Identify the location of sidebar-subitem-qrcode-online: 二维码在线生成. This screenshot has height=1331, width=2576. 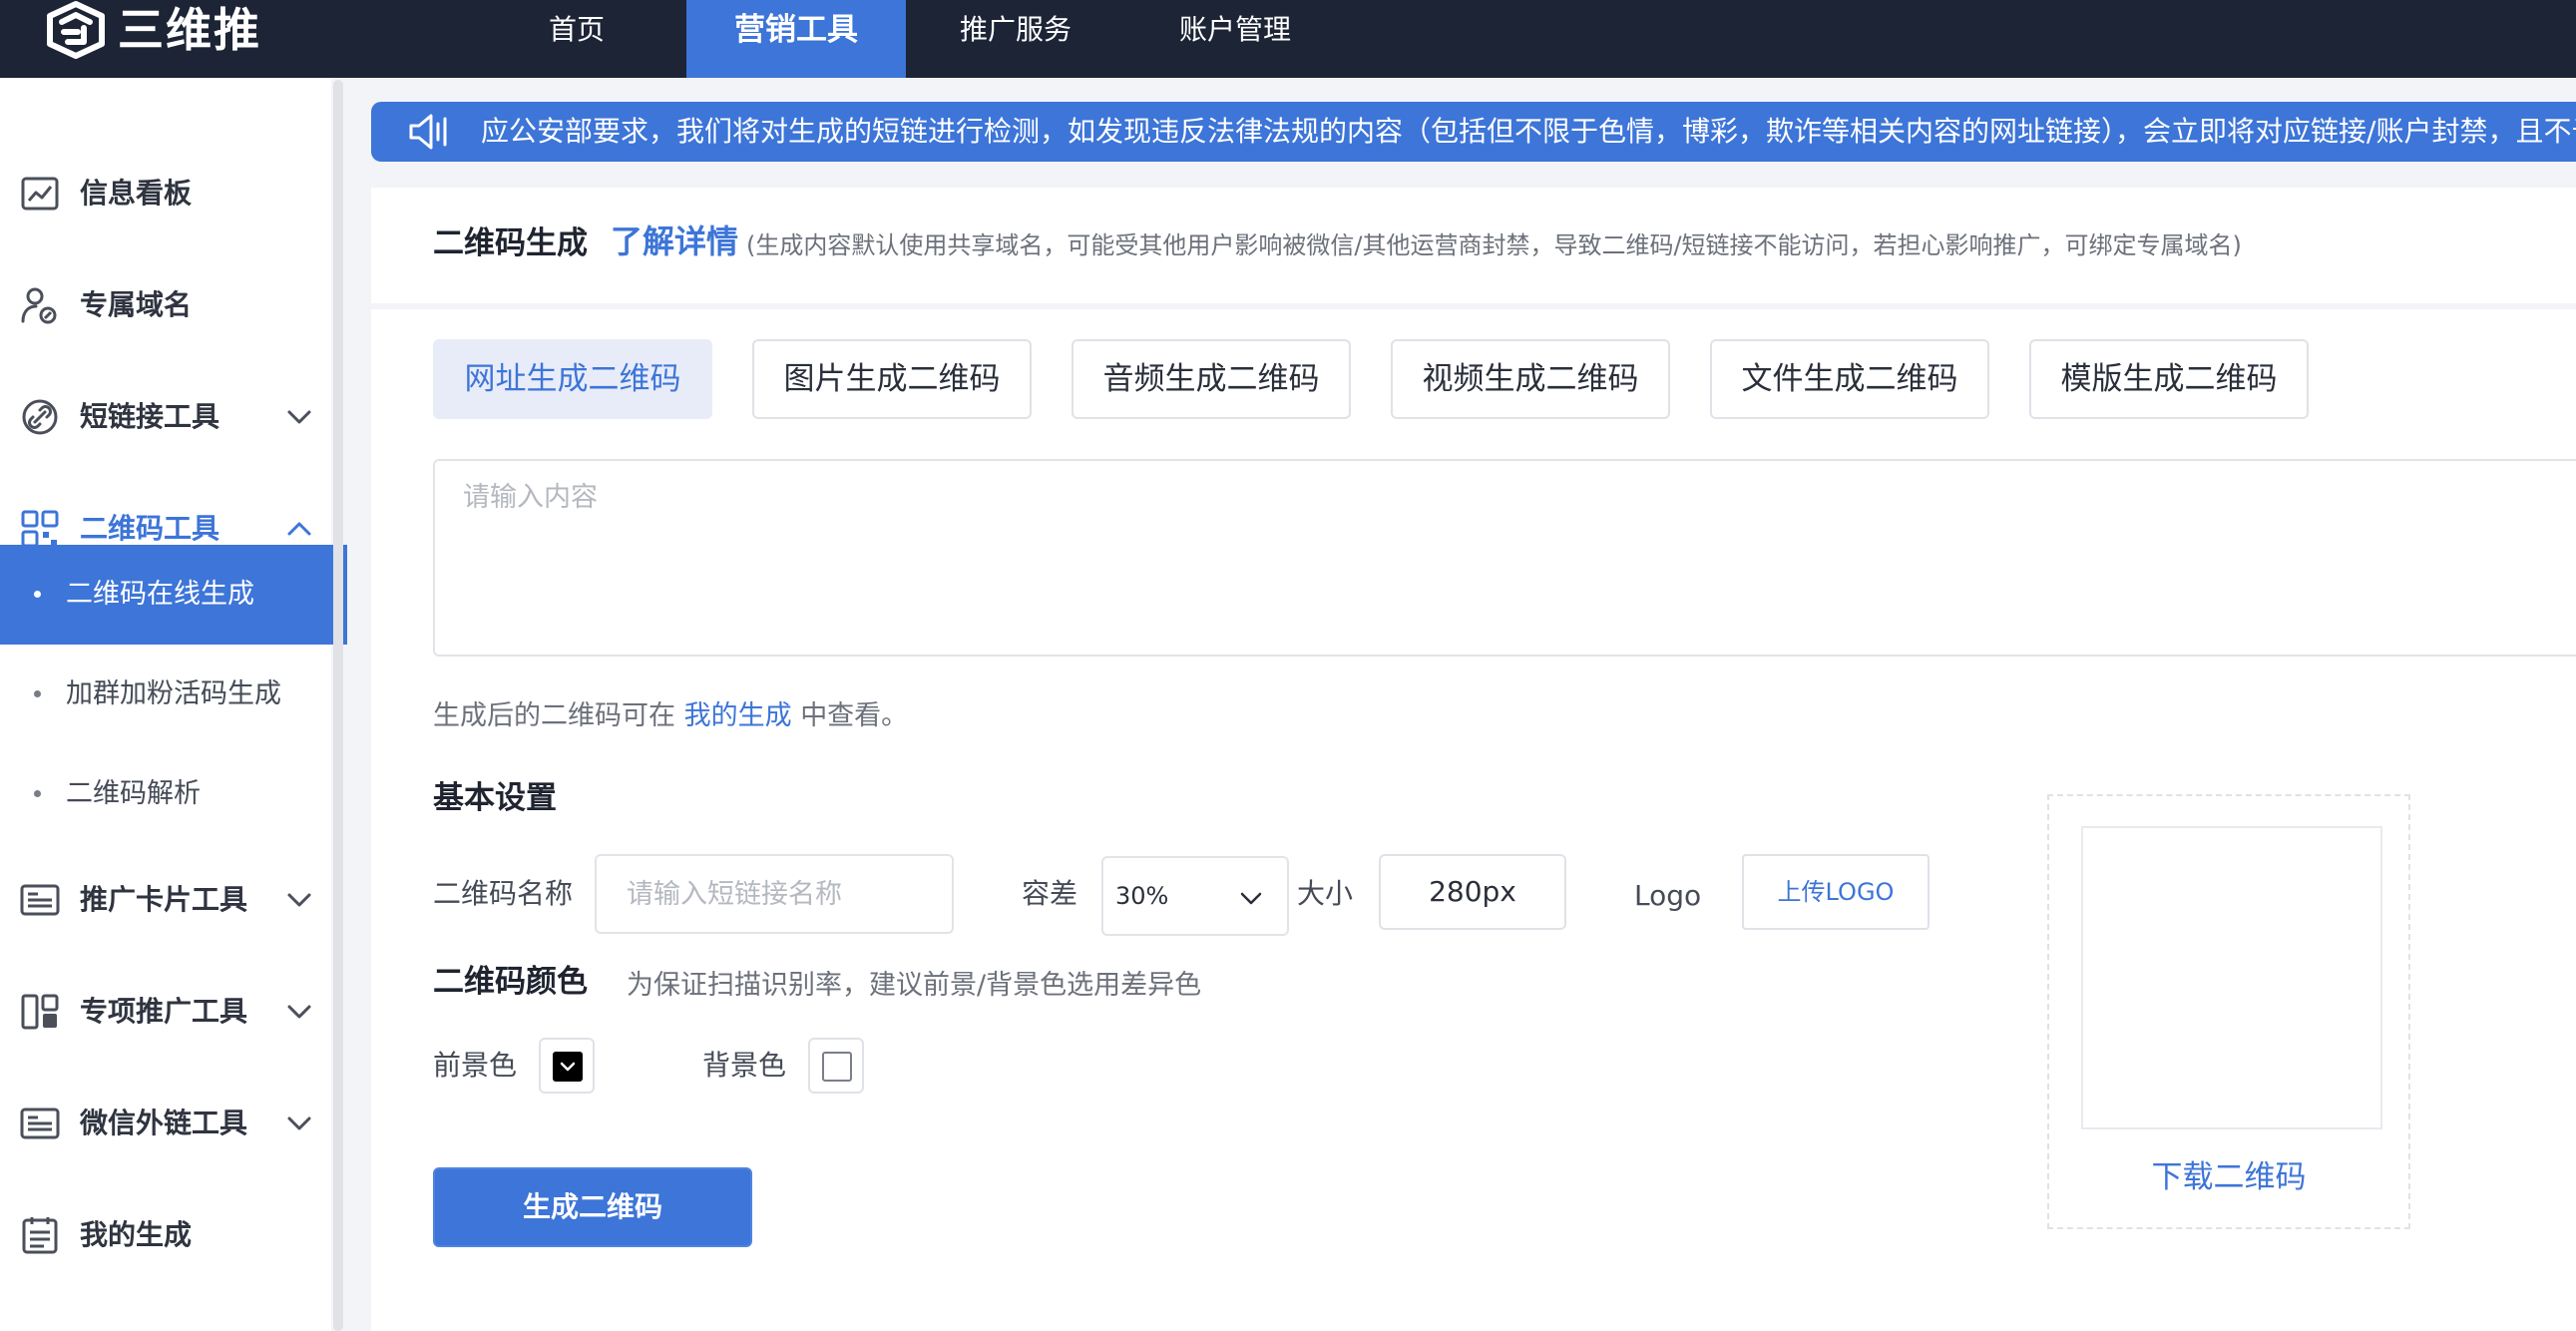
(173, 595).